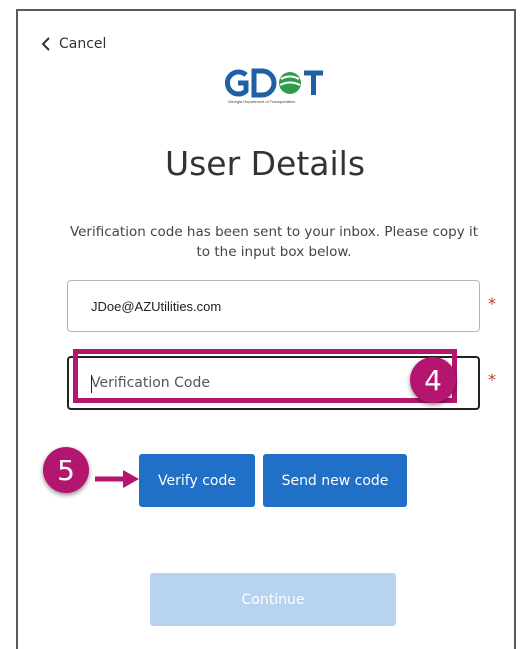 The height and width of the screenshot is (649, 530). Describe the element at coordinates (83, 44) in the screenshot. I see `cancel-label: Cancel` at that location.